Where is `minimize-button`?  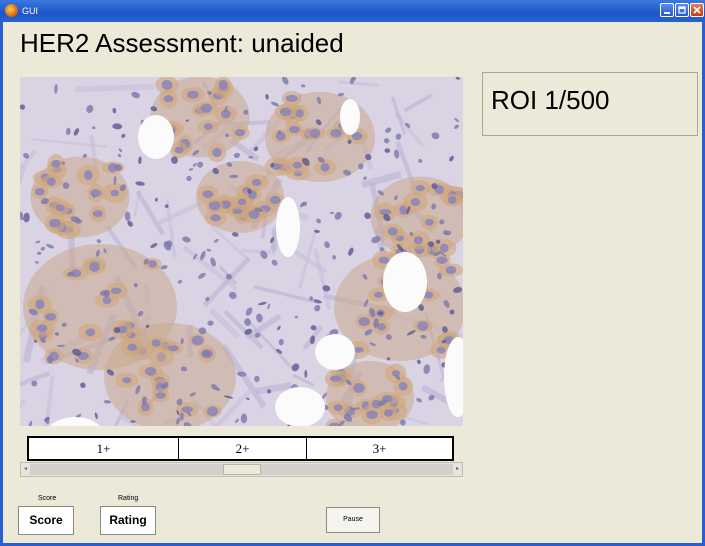 minimize-button is located at coordinates (667, 10).